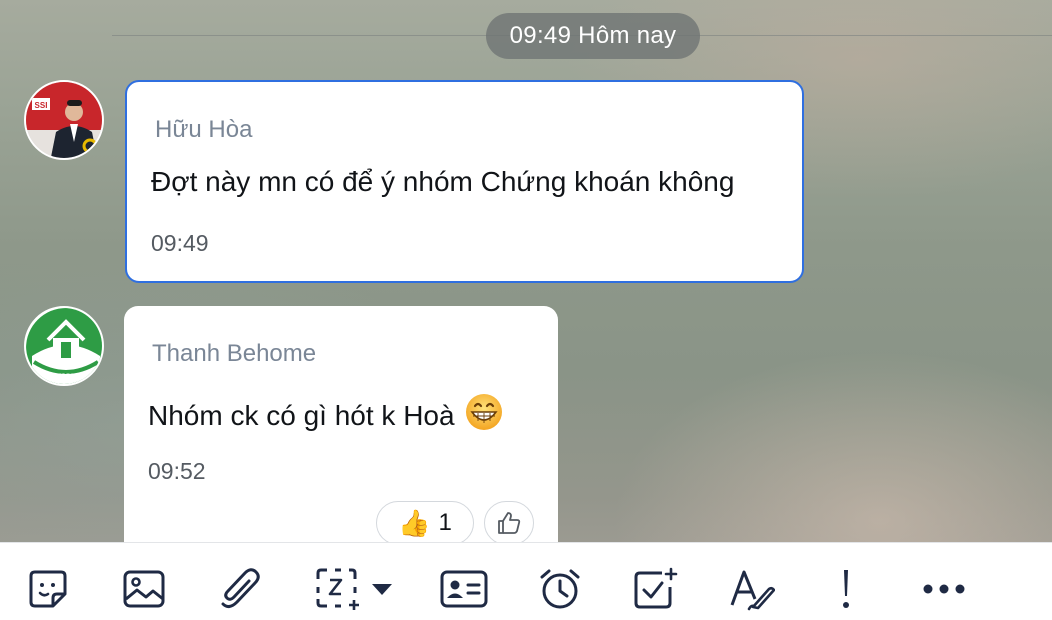 The height and width of the screenshot is (620, 1052). What do you see at coordinates (484, 412) in the screenshot?
I see `grinning-emoji-icon` at bounding box center [484, 412].